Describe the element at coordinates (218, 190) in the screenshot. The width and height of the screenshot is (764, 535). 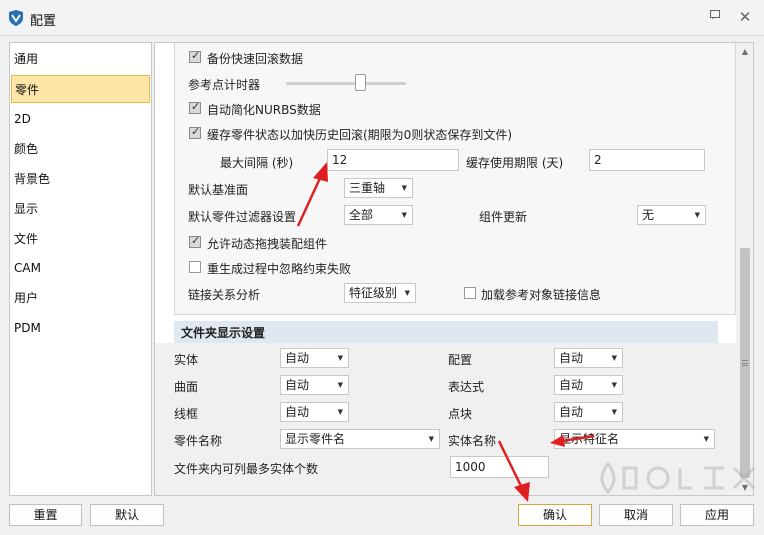
I see `default-plane-label: 默认基准面` at that location.